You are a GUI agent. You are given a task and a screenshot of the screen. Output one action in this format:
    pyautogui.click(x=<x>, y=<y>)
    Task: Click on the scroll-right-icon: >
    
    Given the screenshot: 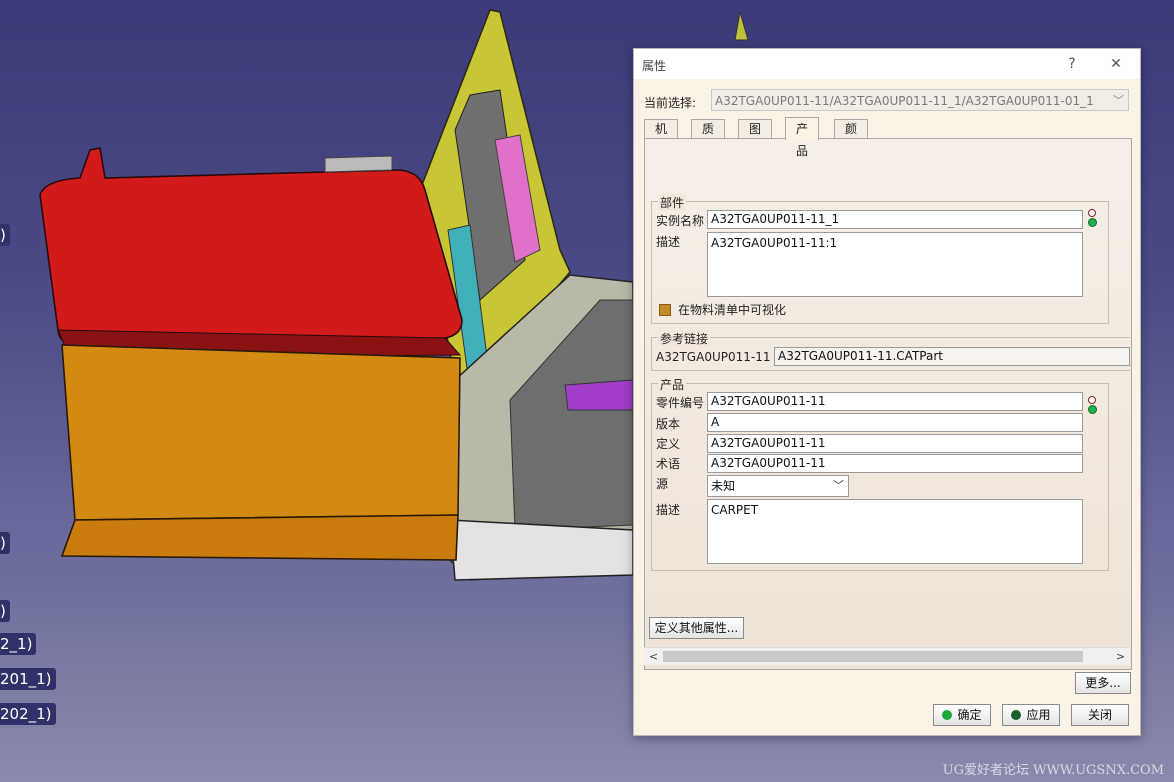 What is the action you would take?
    pyautogui.click(x=1120, y=656)
    